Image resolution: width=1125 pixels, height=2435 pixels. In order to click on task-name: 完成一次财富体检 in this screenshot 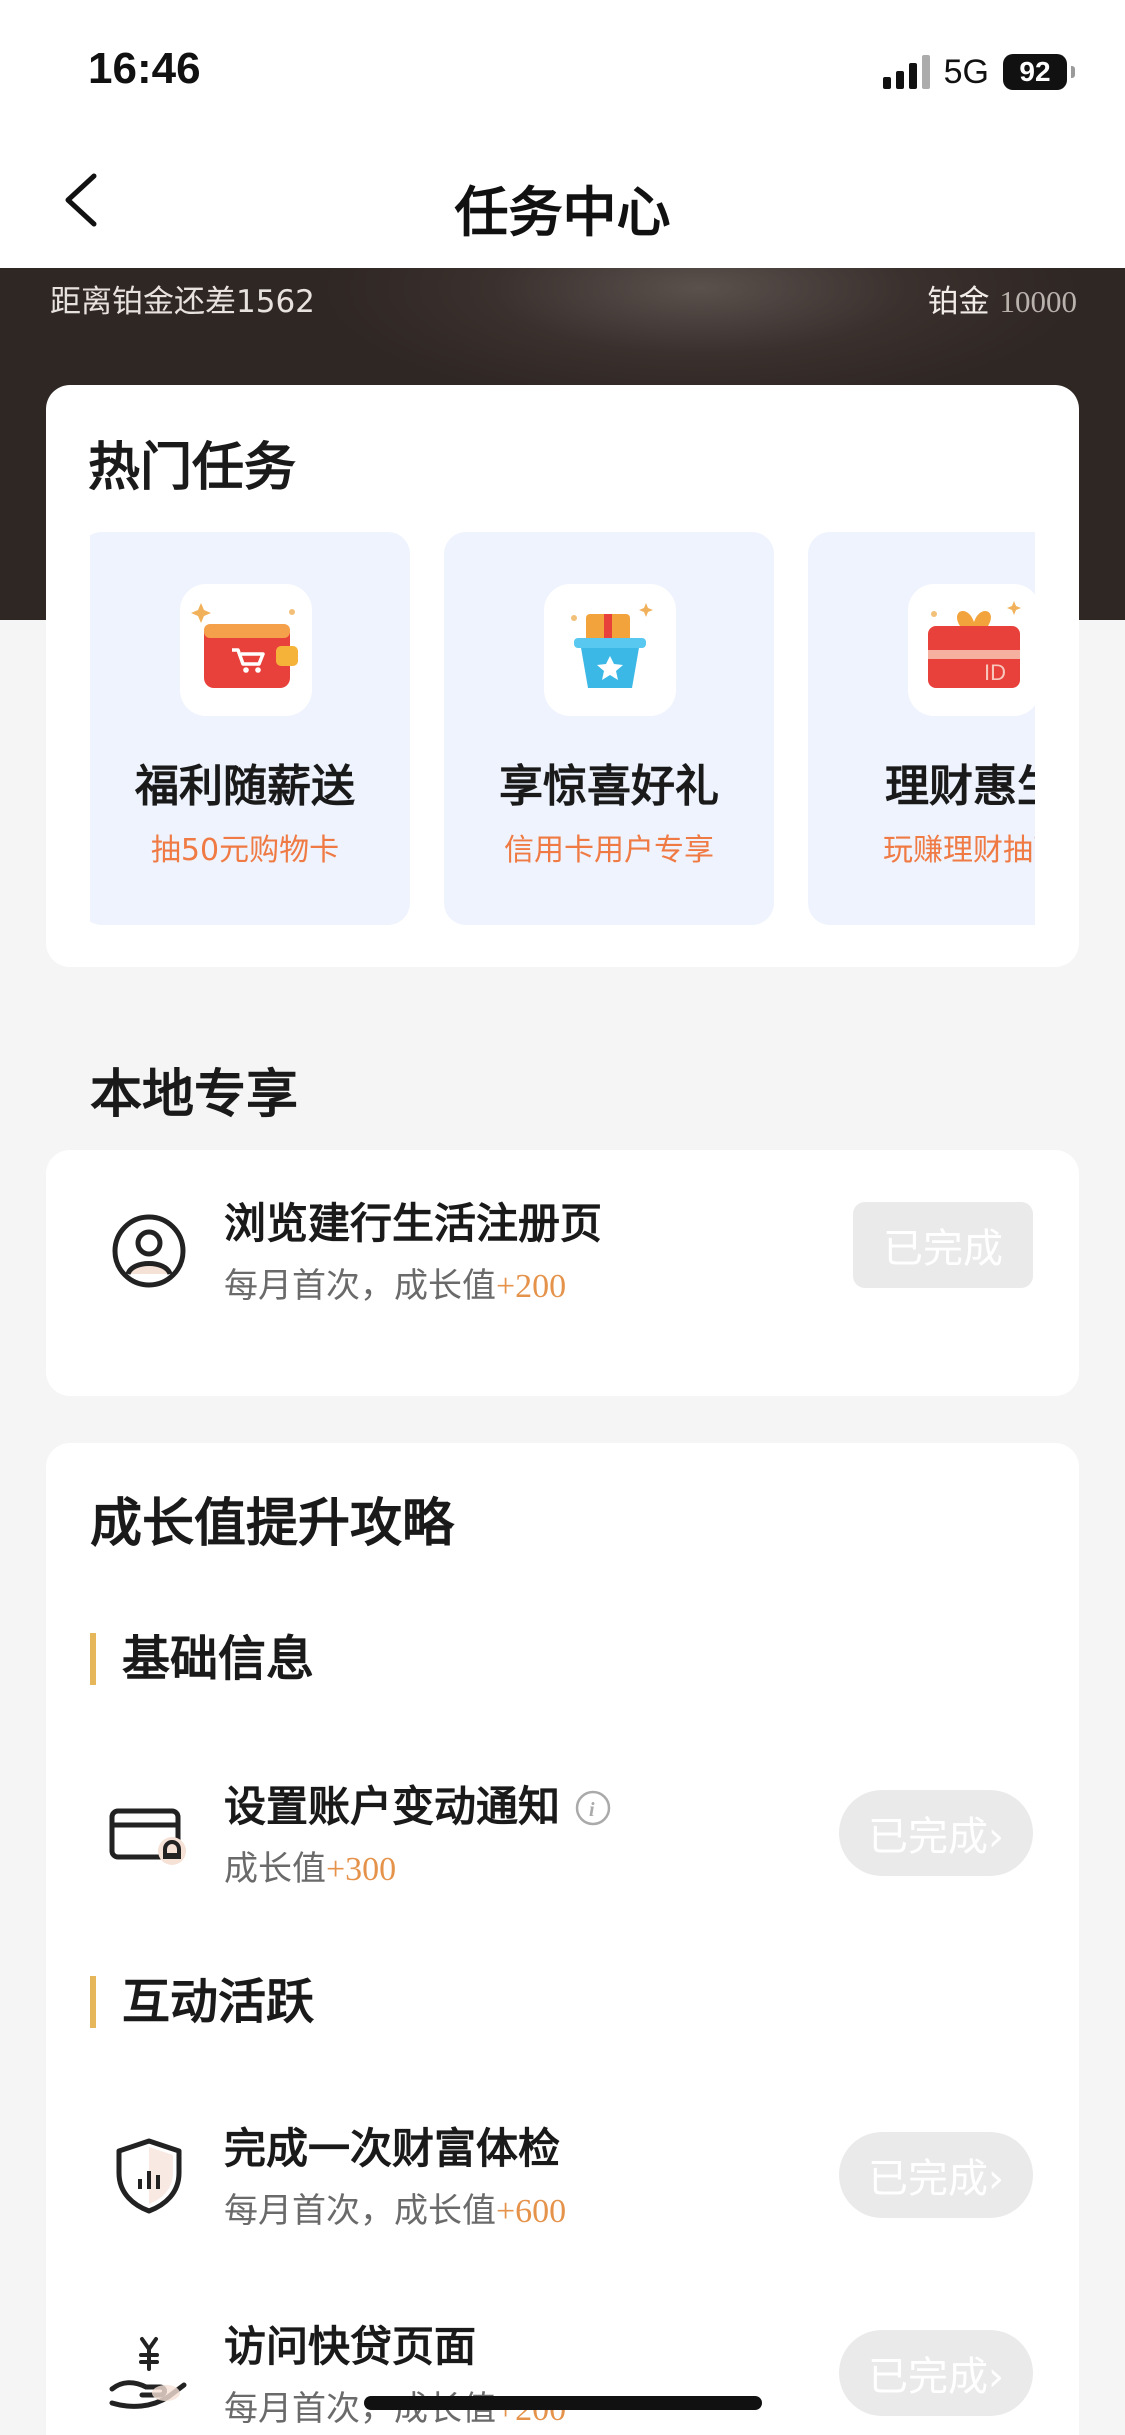, I will do `click(392, 2148)`.